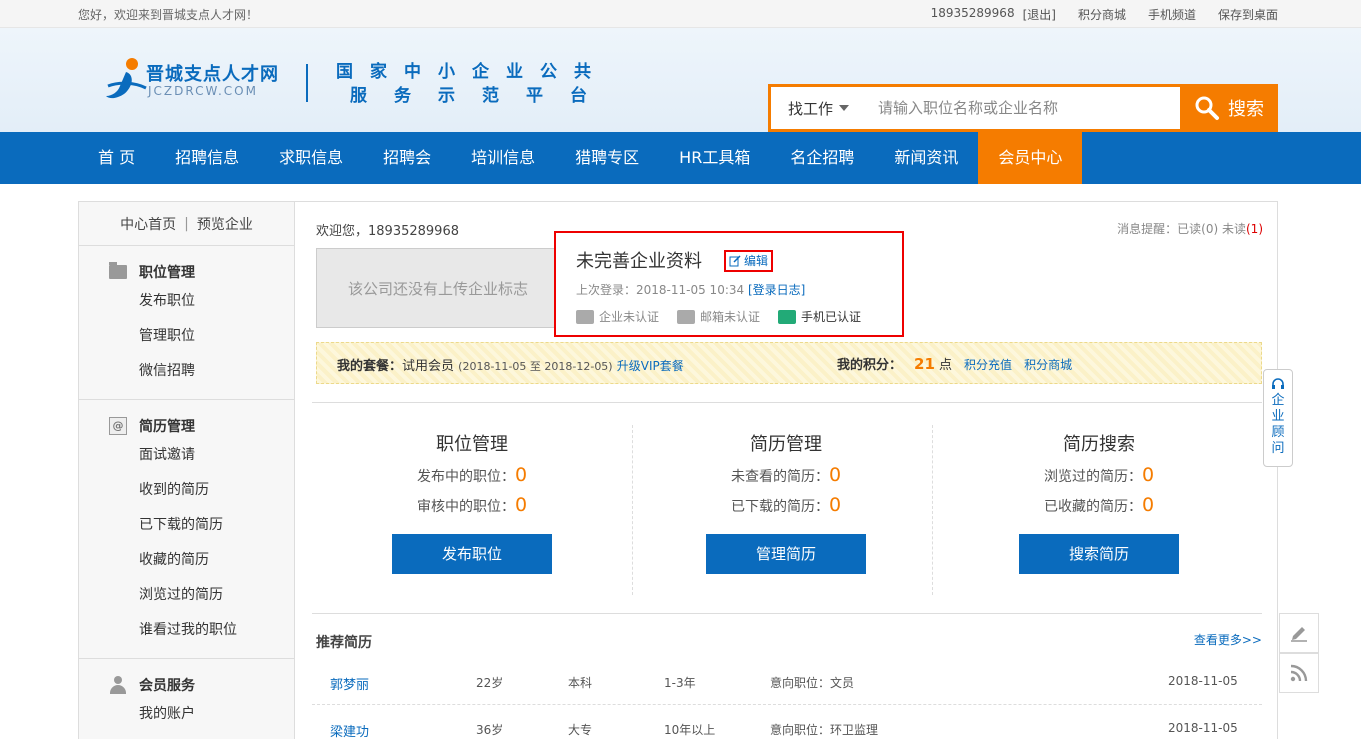 The width and height of the screenshot is (1361, 739). What do you see at coordinates (207, 158) in the screenshot?
I see `nav-recruit-info: 招聘信息` at bounding box center [207, 158].